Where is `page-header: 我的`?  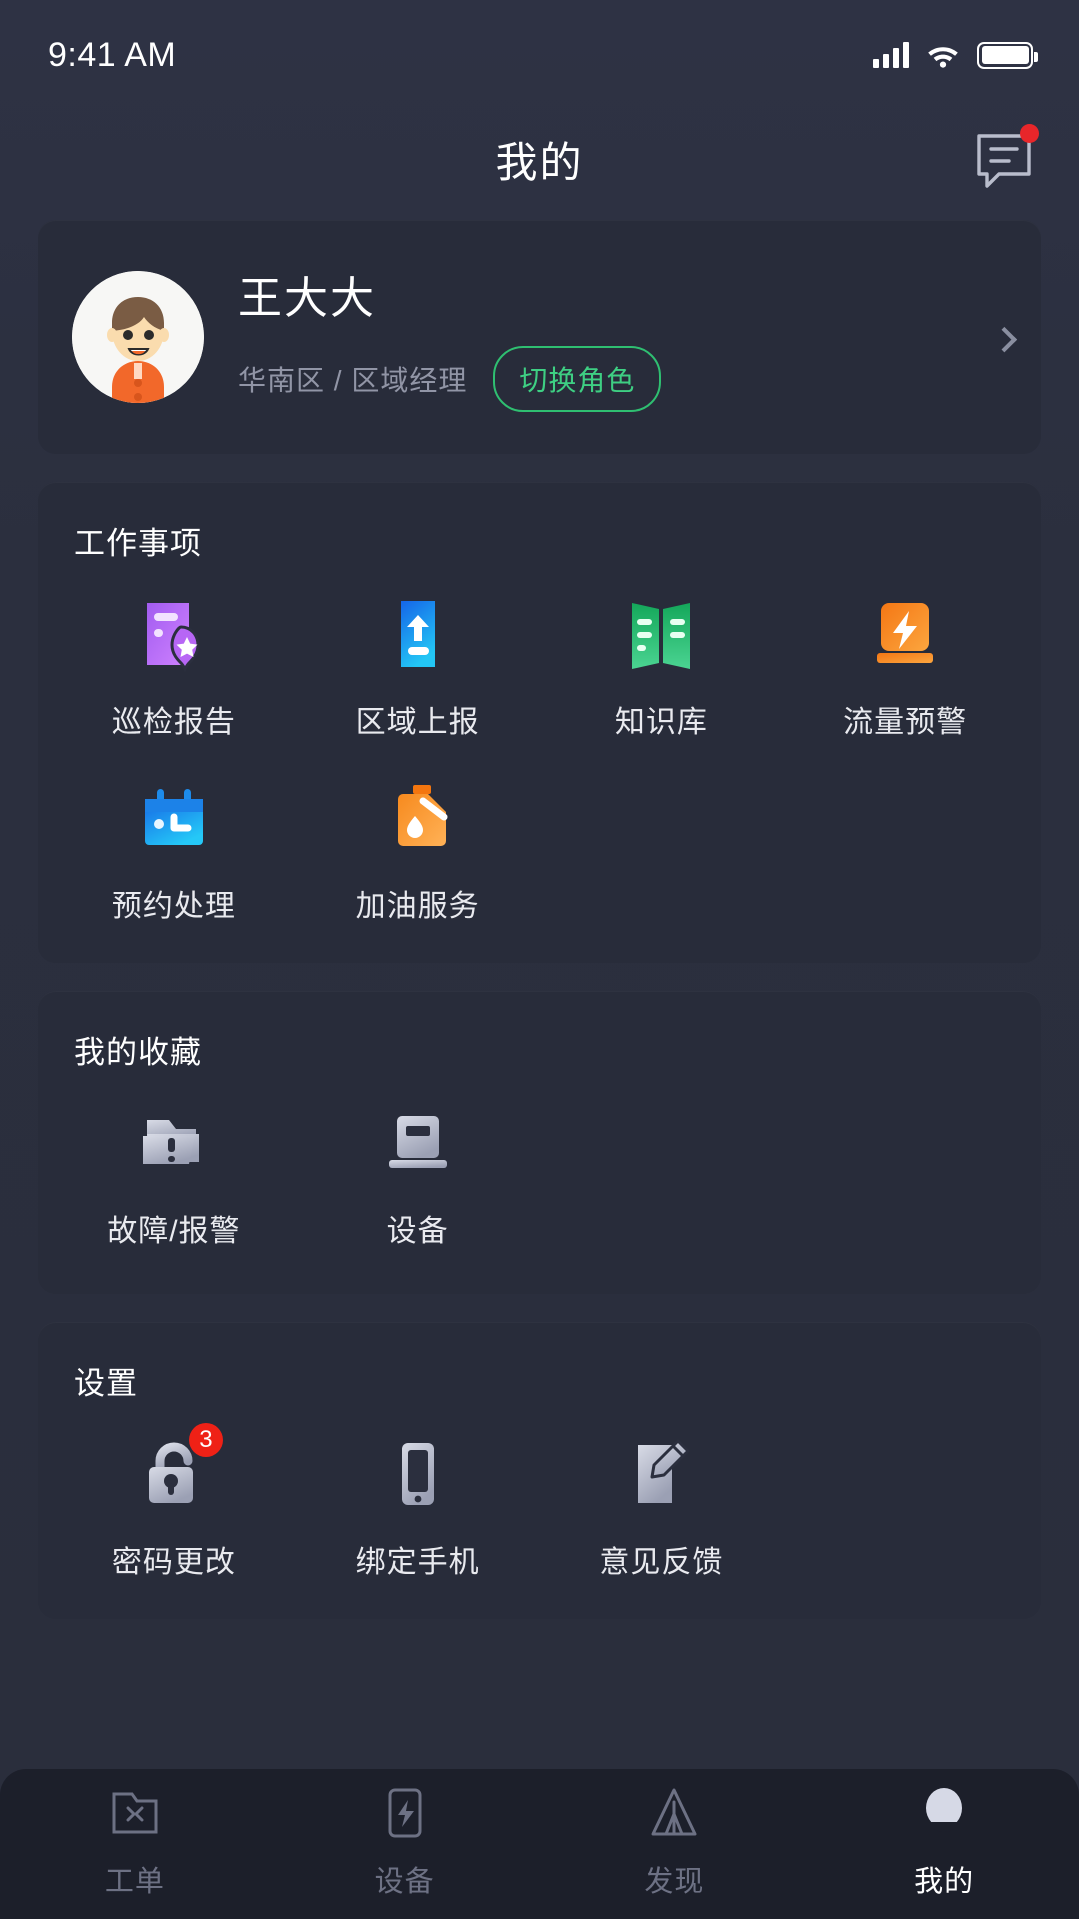
page-header: 我的 is located at coordinates (539, 159).